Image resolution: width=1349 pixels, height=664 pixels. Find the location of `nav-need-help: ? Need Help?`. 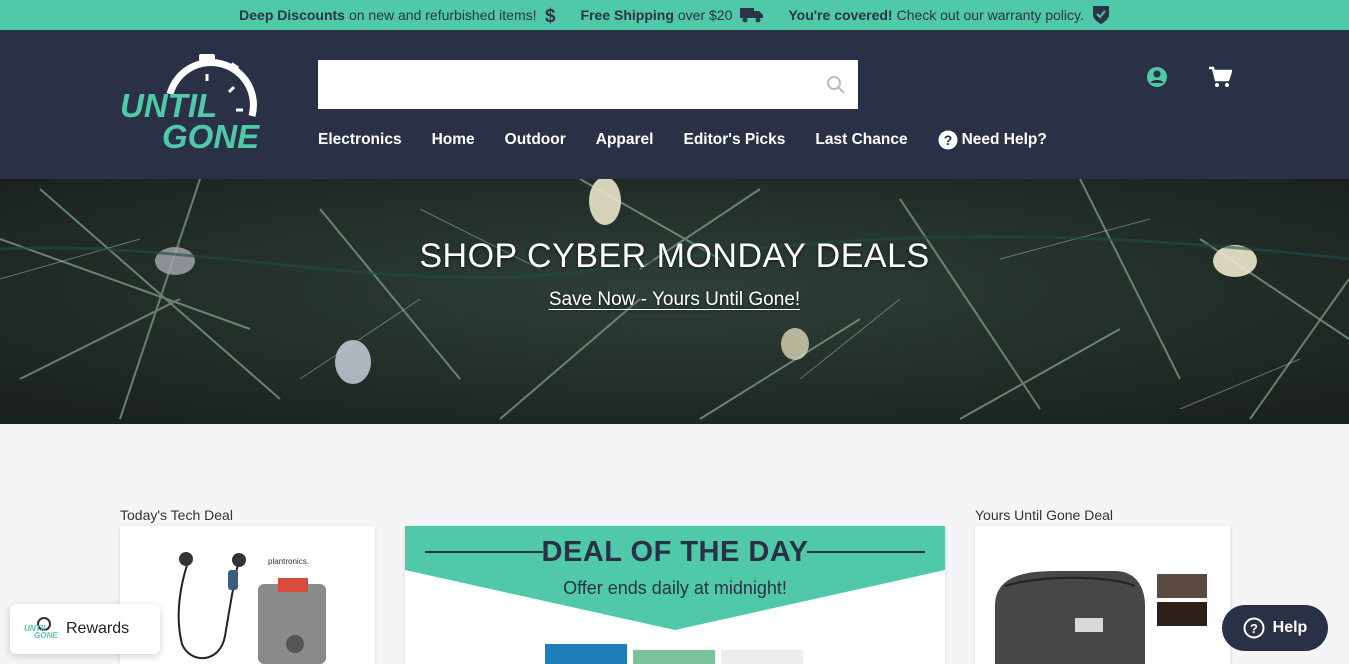

nav-need-help: ? Need Help? is located at coordinates (992, 140).